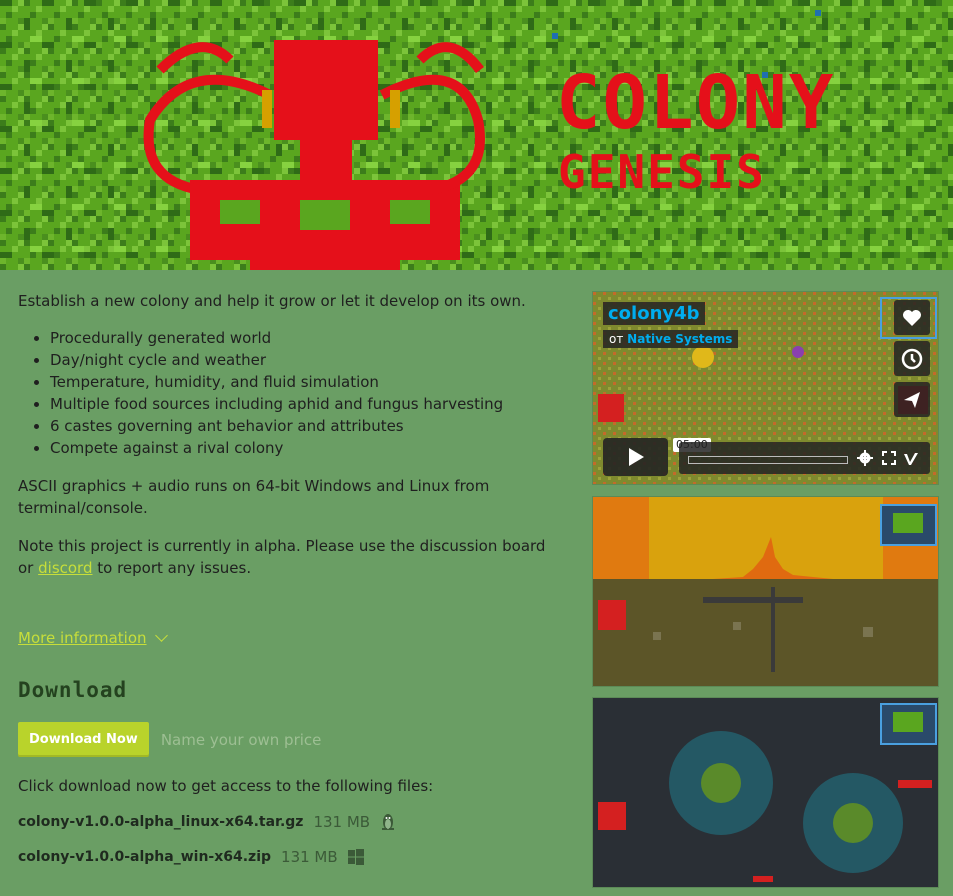 Image resolution: width=953 pixels, height=896 pixels. What do you see at coordinates (304, 338) in the screenshot?
I see `feature-item: Procedurally generated world` at bounding box center [304, 338].